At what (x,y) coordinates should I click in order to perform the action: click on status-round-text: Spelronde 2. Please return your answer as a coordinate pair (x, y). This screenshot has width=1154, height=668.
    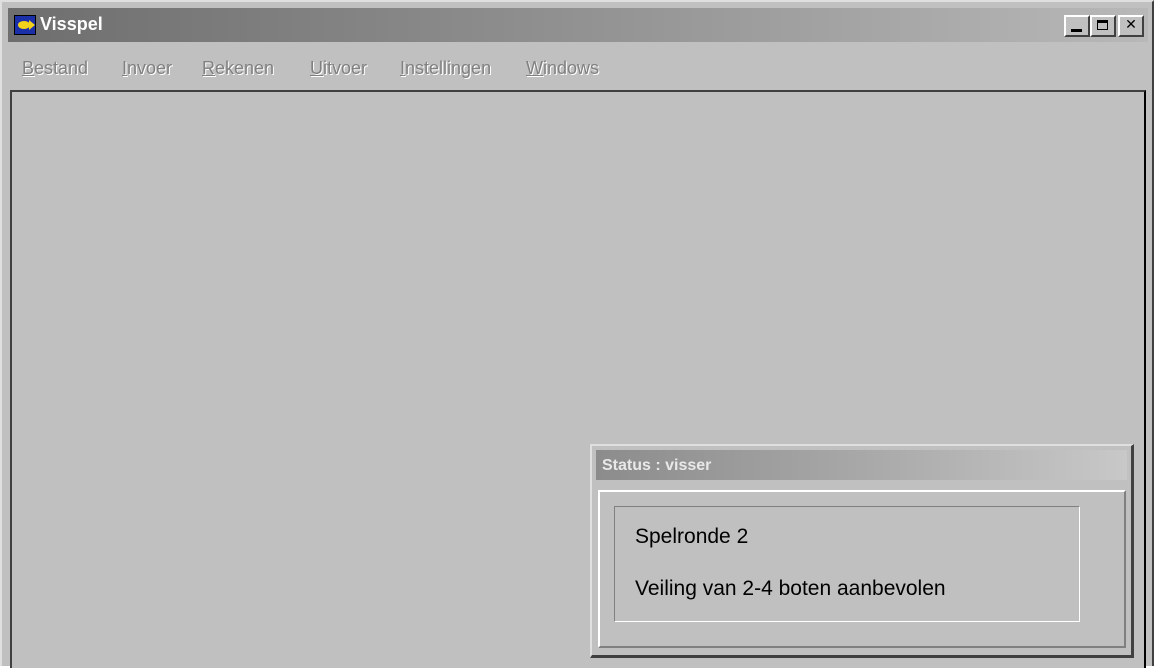
    Looking at the image, I should click on (692, 536).